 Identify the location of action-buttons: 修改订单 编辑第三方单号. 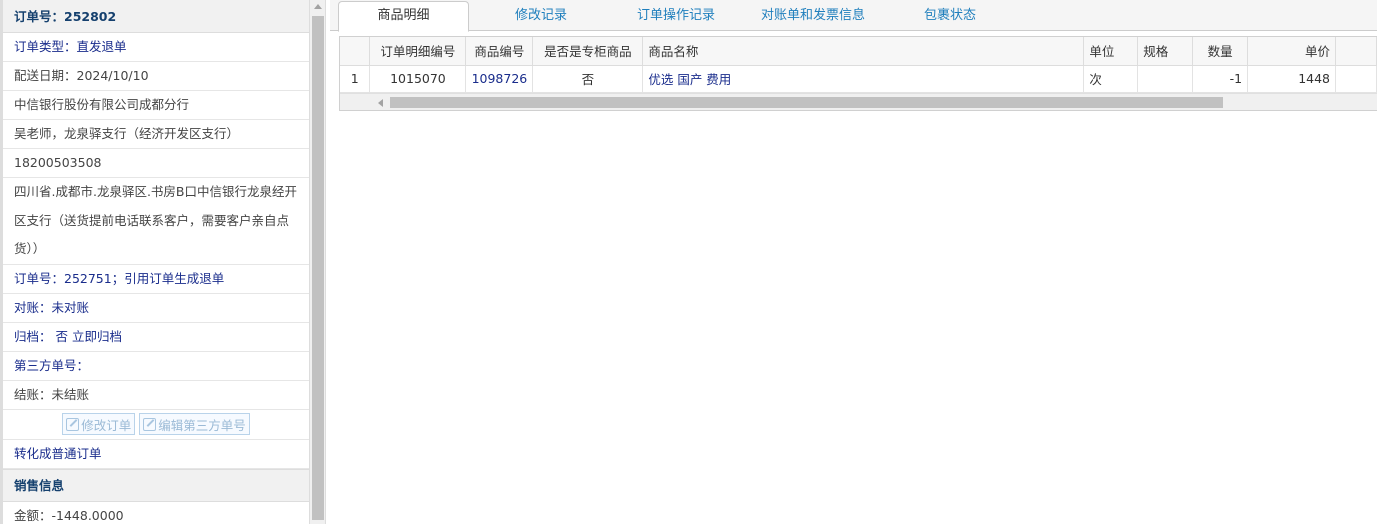
(156, 425).